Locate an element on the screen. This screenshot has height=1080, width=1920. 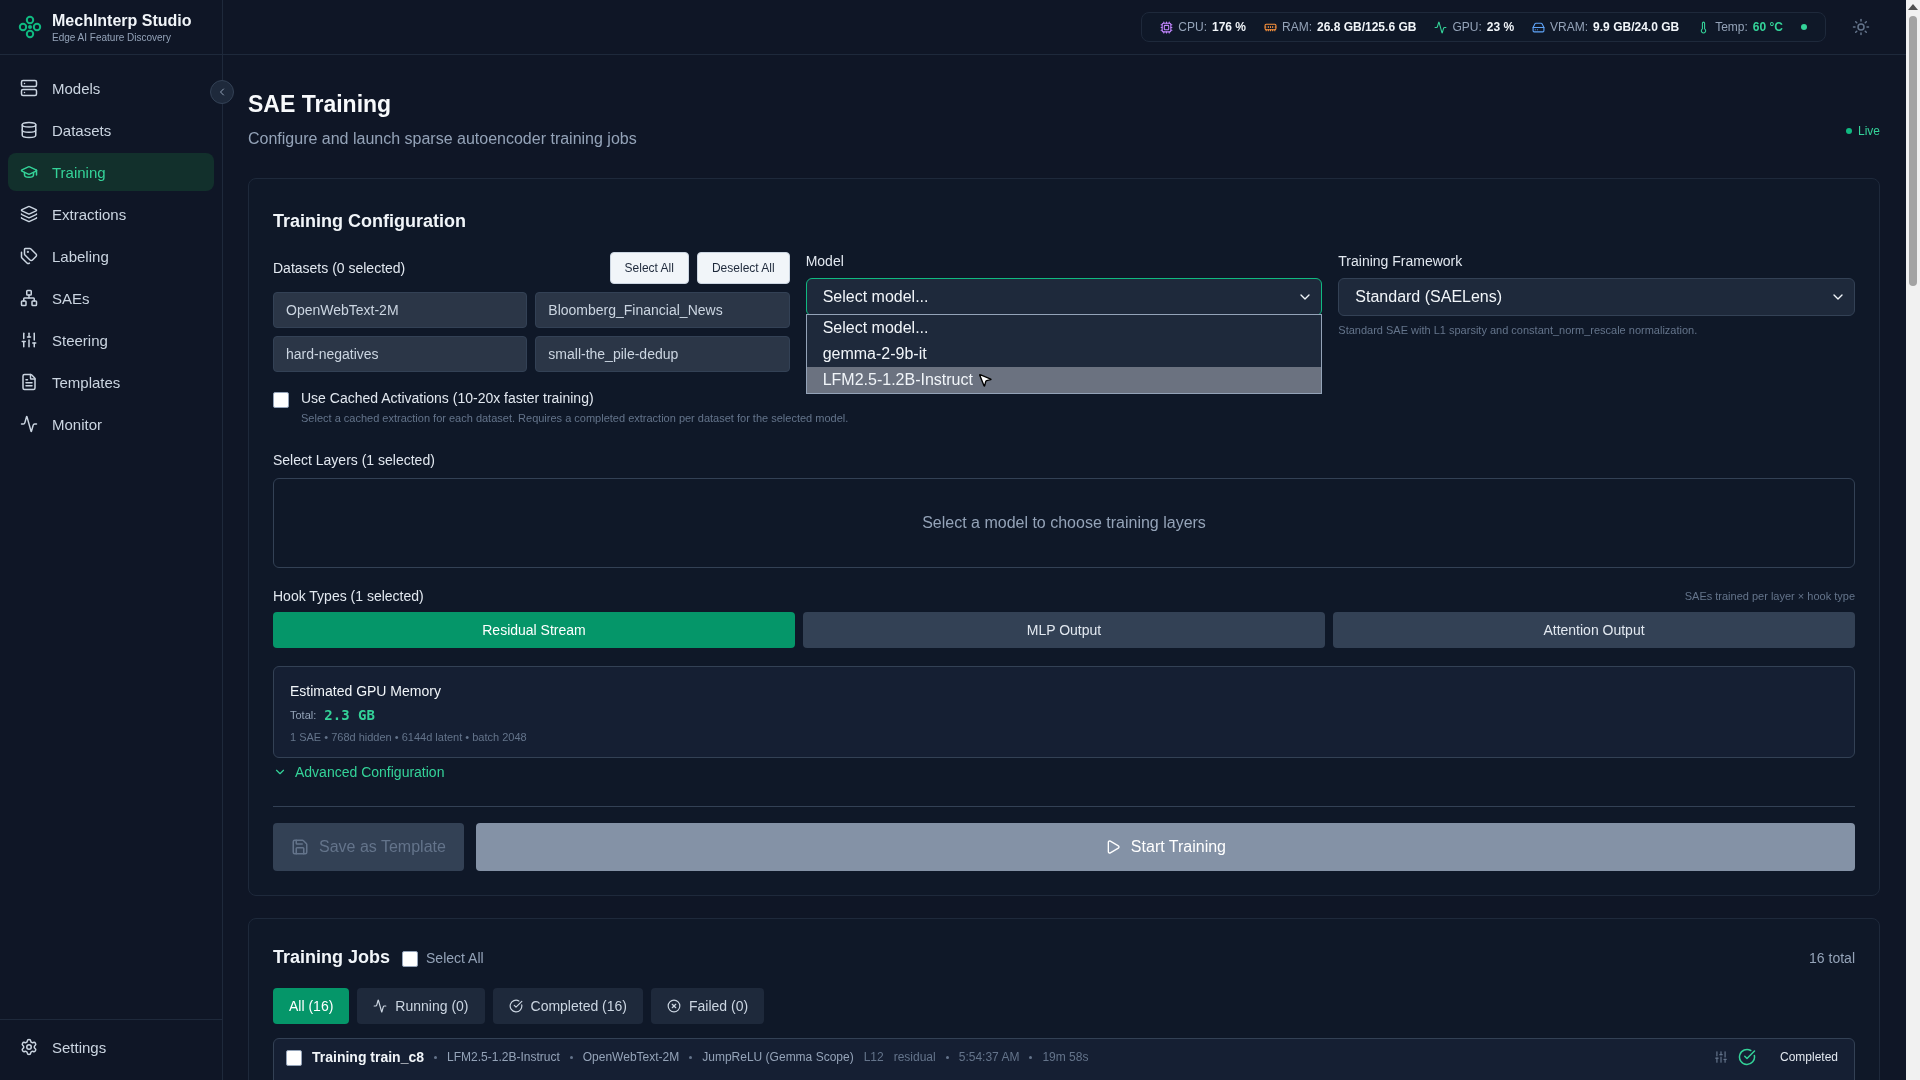
sidebar-item: Labeling is located at coordinates (111, 256).